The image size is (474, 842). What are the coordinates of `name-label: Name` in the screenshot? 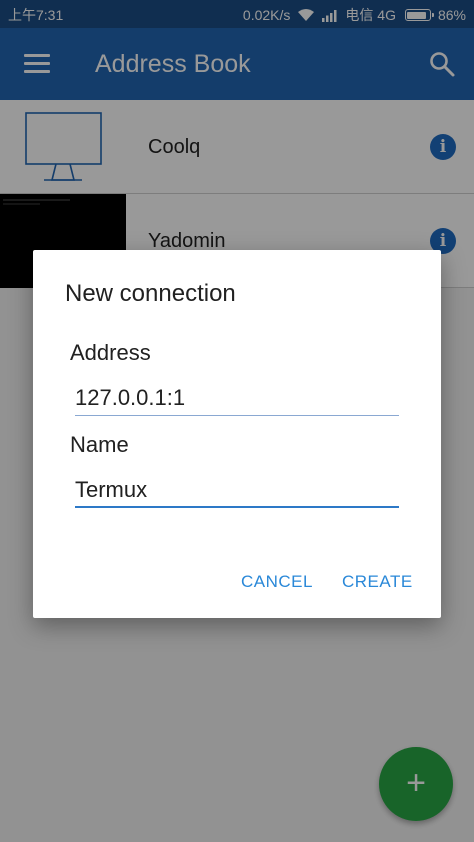 It's located at (99, 444).